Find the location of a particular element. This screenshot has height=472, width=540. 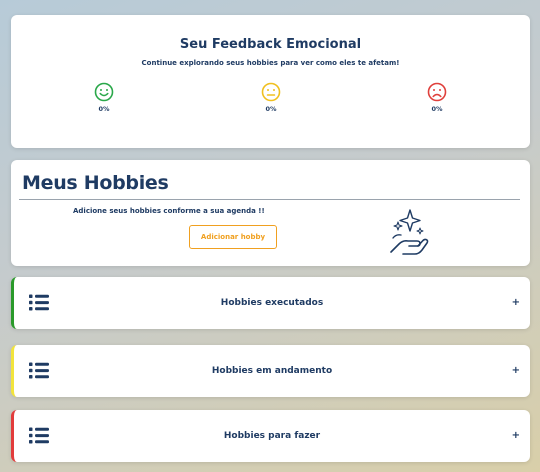

emotion-happy: 0% is located at coordinates (104, 97).